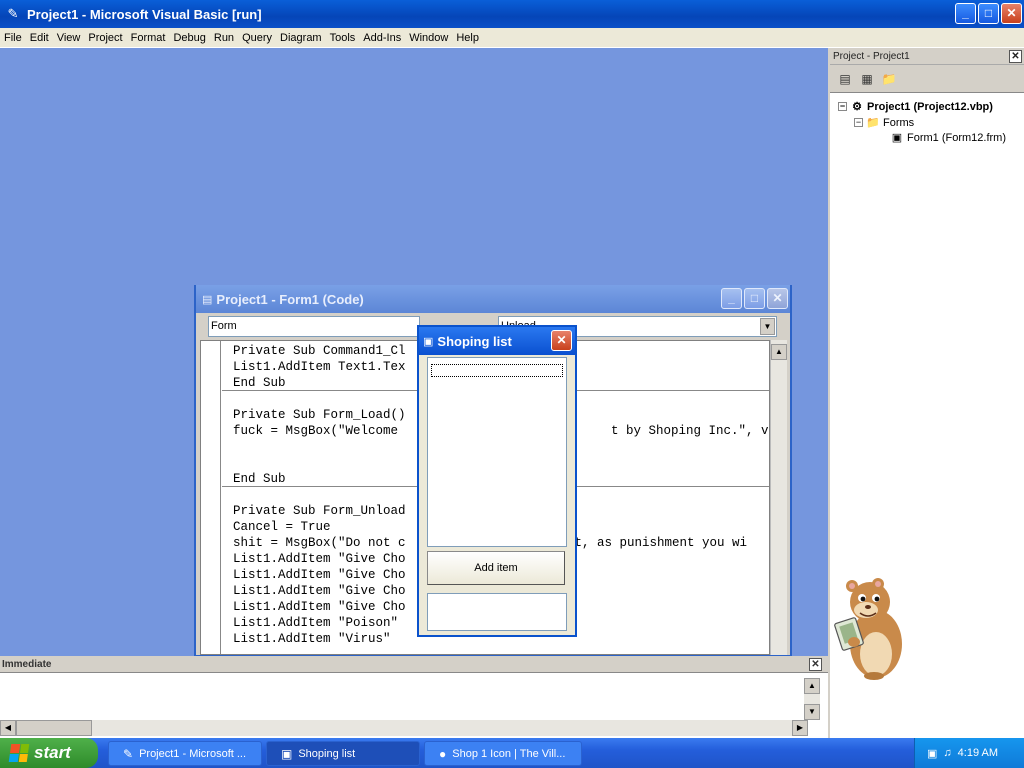 Image resolution: width=1024 pixels, height=768 pixels. I want to click on immediate-window-title: Immediate ✕, so click(414, 664).